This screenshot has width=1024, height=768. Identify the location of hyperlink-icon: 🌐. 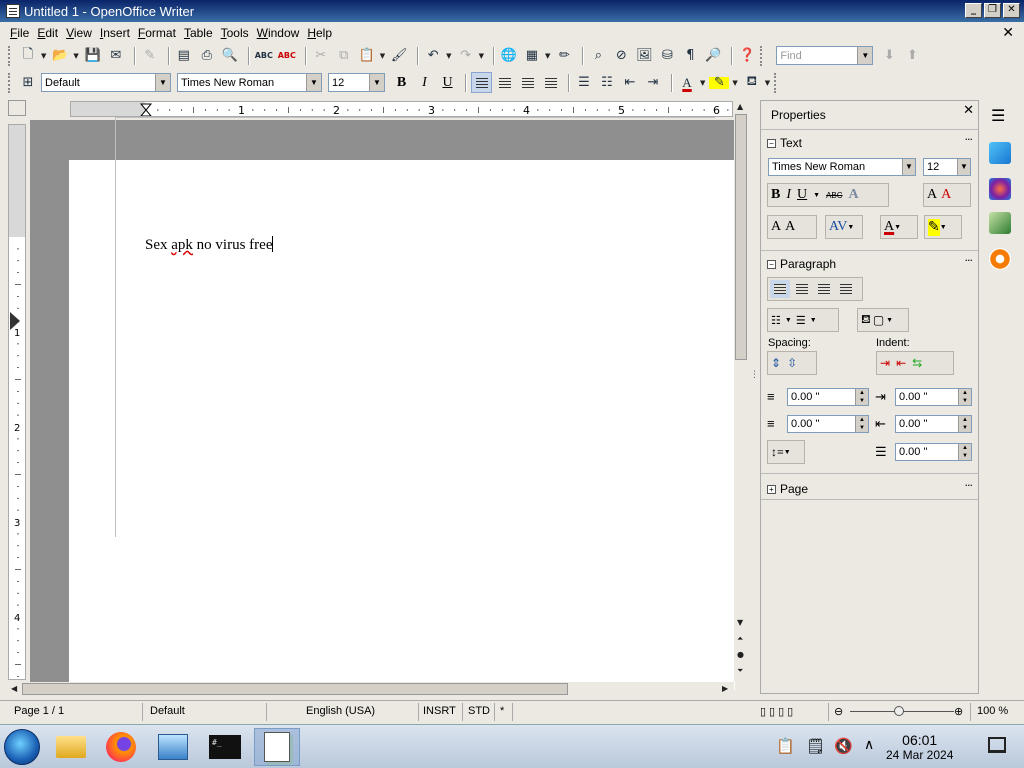
(509, 56).